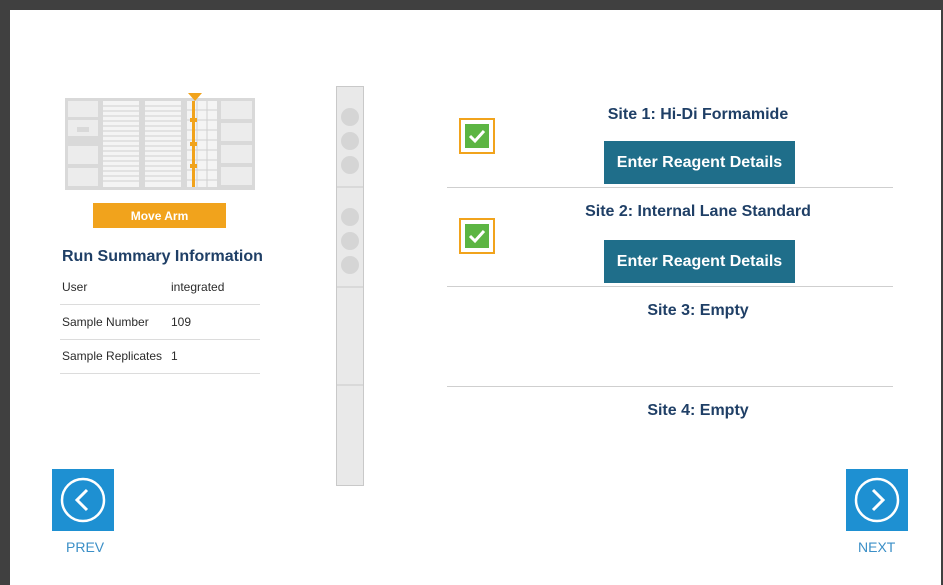 The height and width of the screenshot is (585, 943). I want to click on summary-row-user: User integrated, so click(160, 287).